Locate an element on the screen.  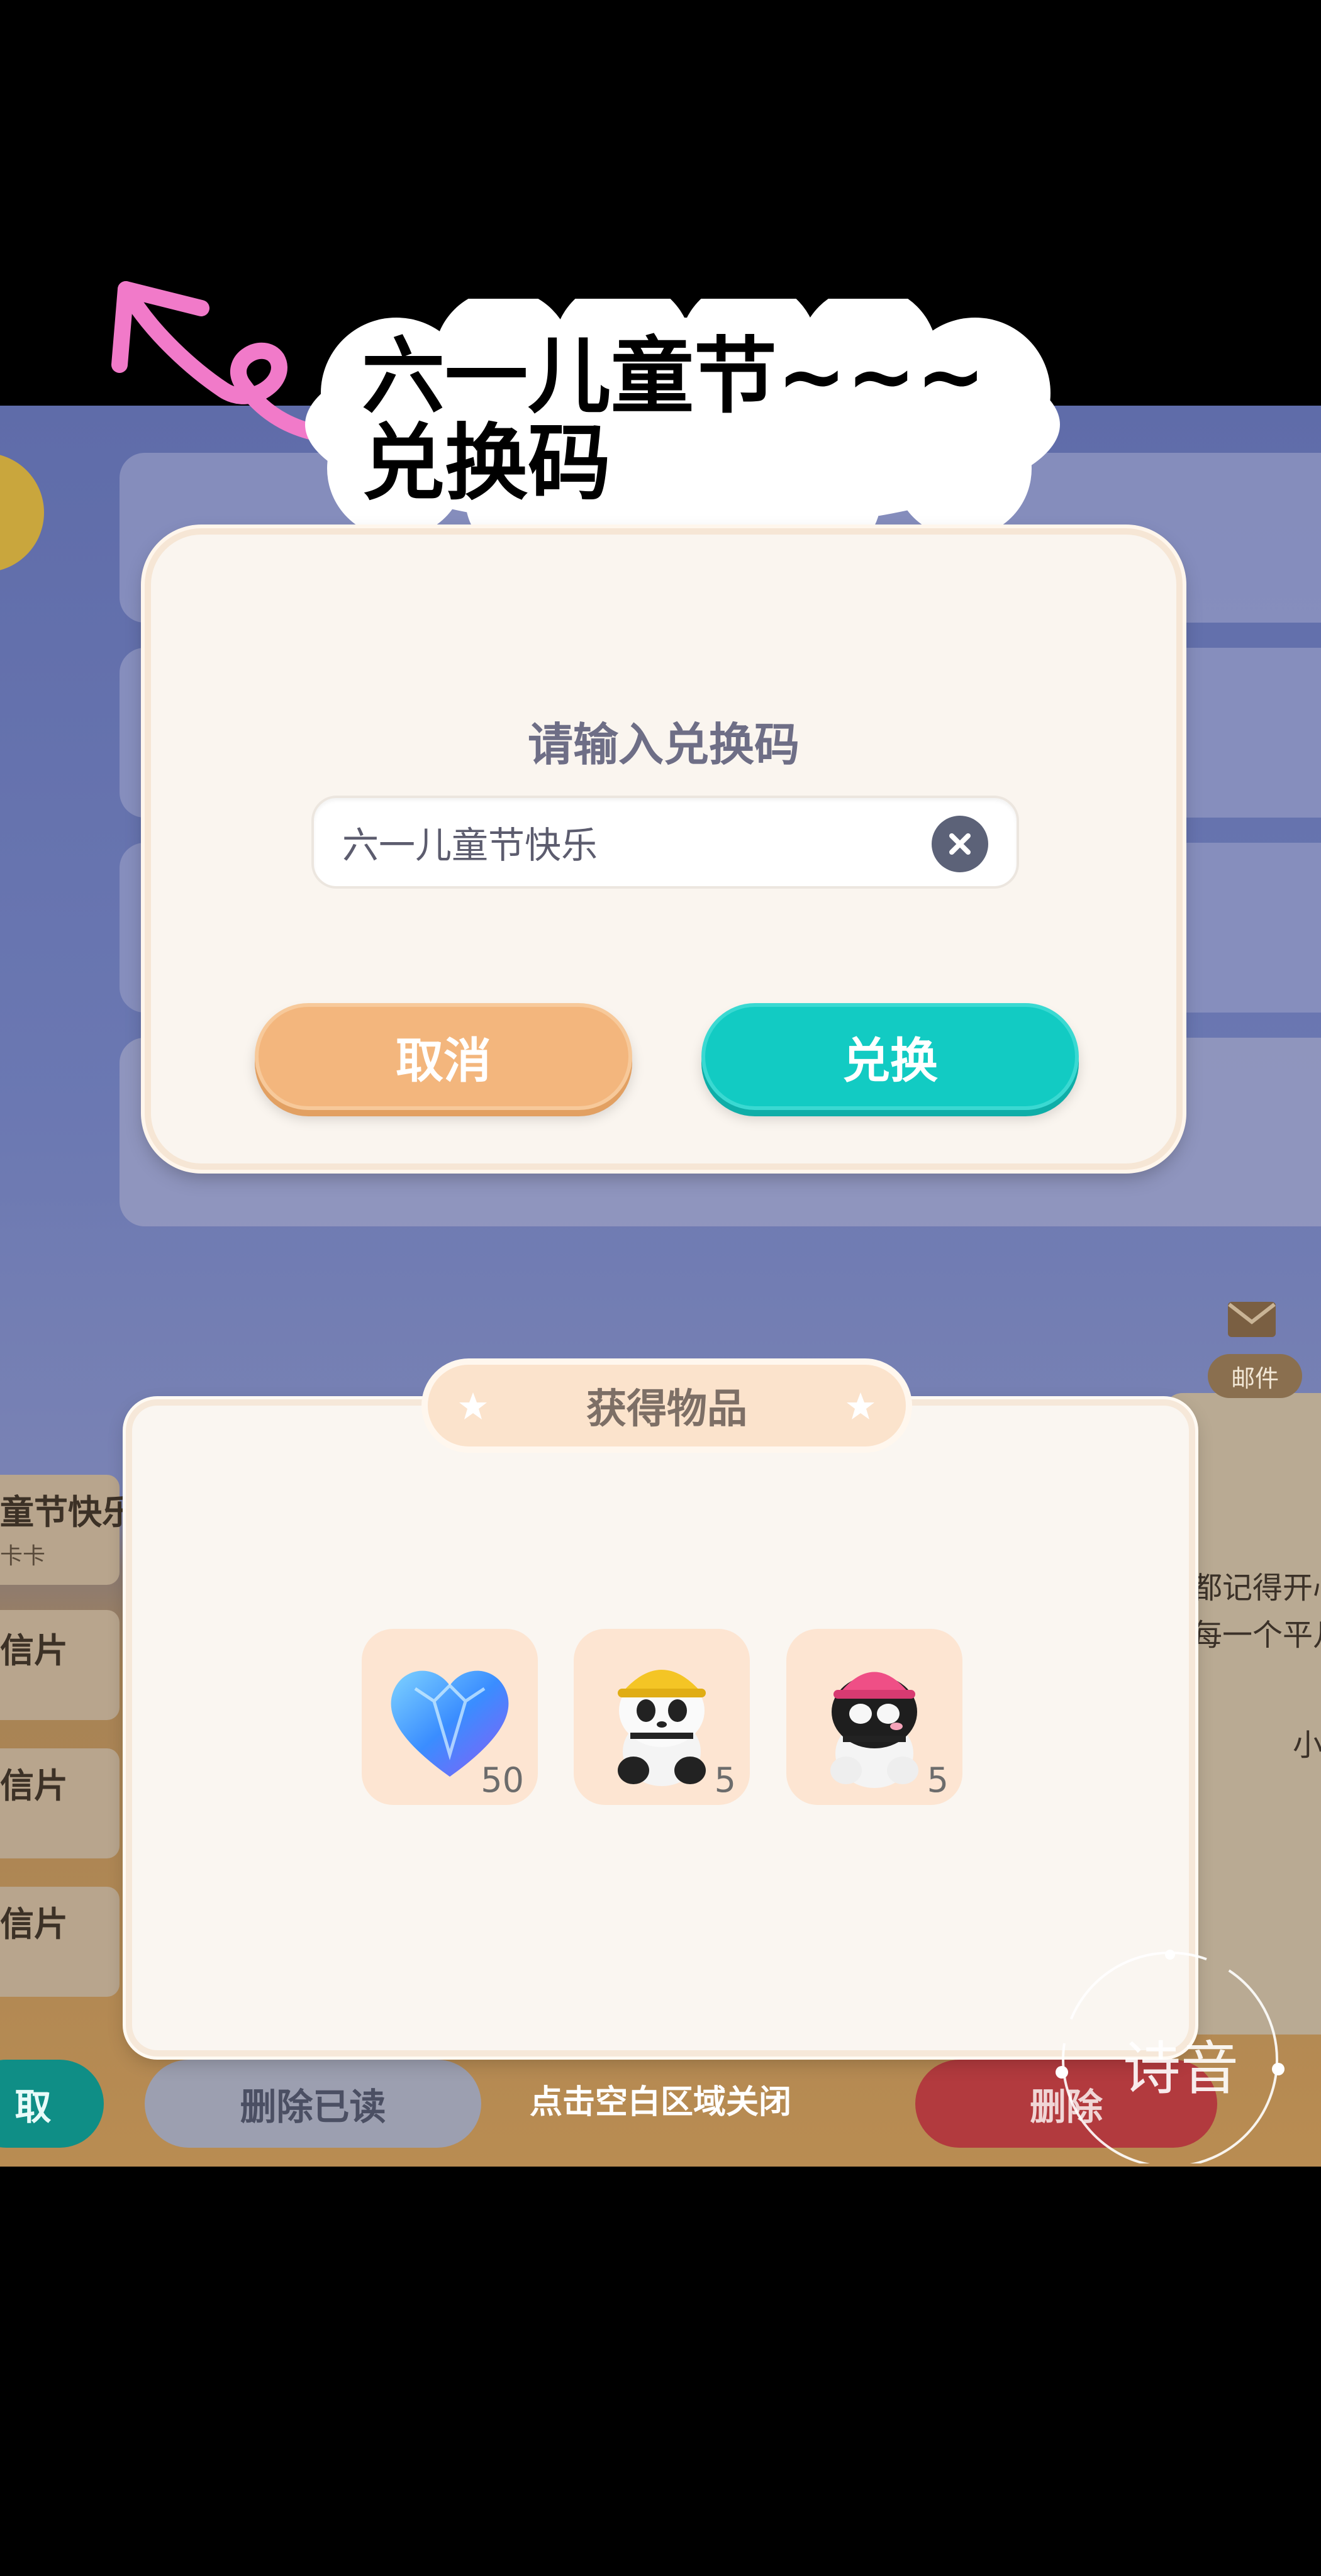
code-field is located at coordinates (665, 842).